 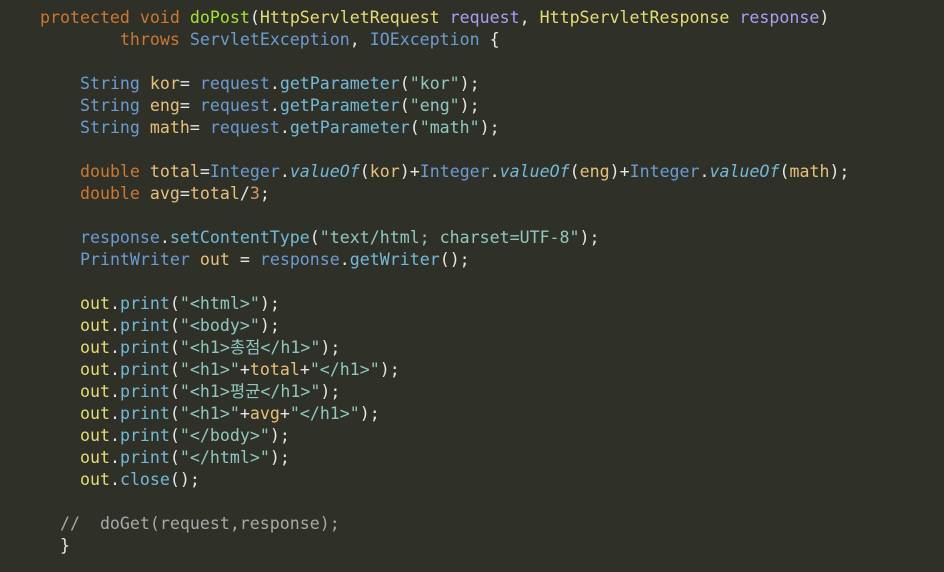 I want to click on code-token: "<h1>총점</h1>", so click(x=250, y=347).